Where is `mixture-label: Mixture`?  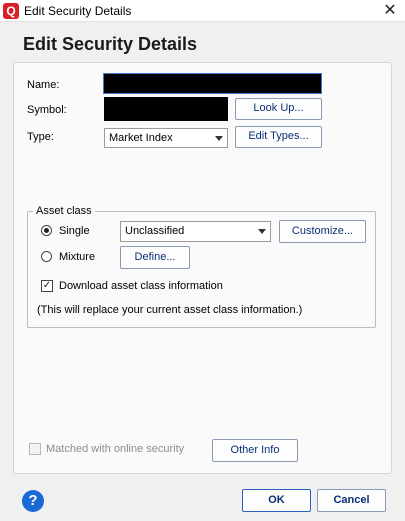 mixture-label: Mixture is located at coordinates (77, 257).